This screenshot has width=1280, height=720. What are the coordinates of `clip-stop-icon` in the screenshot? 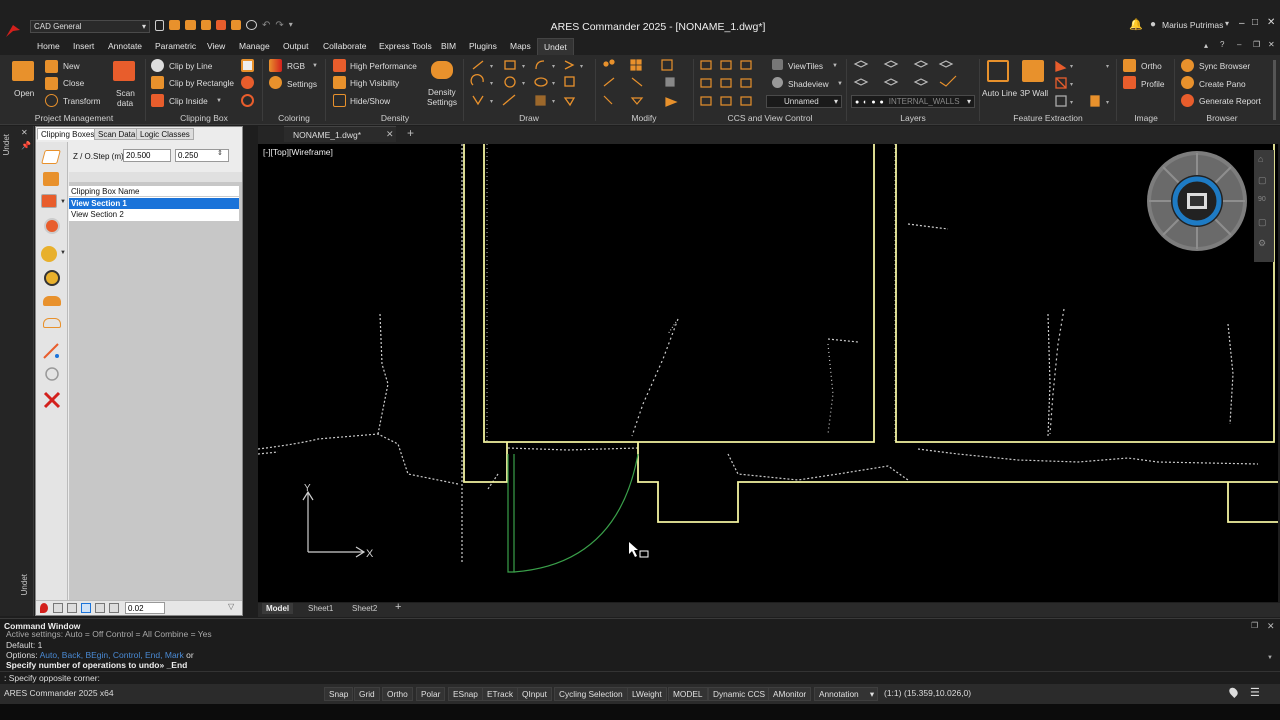 It's located at (52, 226).